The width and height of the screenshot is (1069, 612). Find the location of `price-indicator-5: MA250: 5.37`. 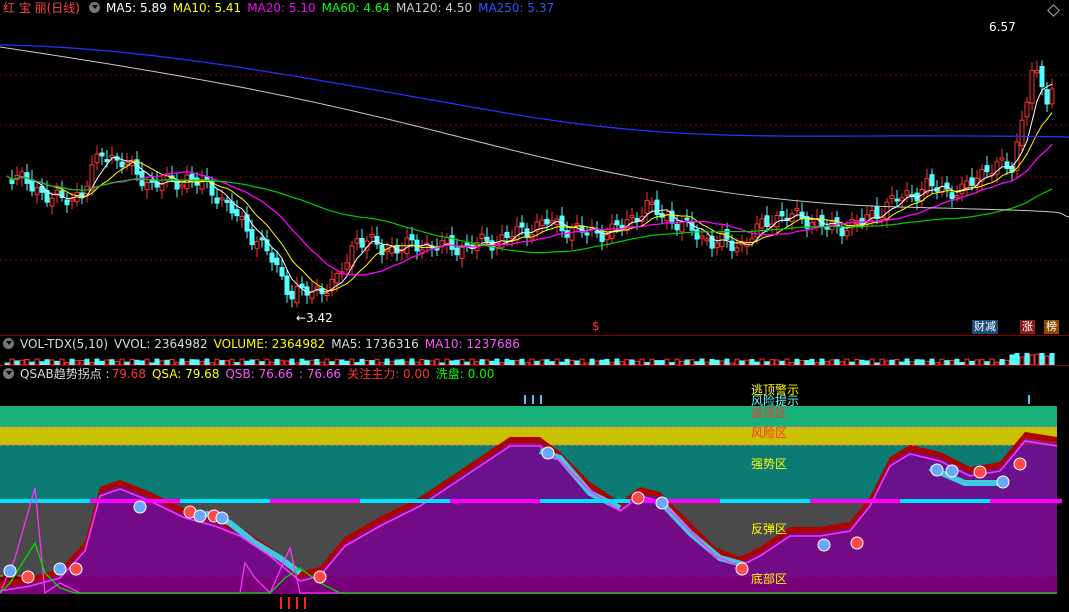

price-indicator-5: MA250: 5.37 is located at coordinates (516, 8).